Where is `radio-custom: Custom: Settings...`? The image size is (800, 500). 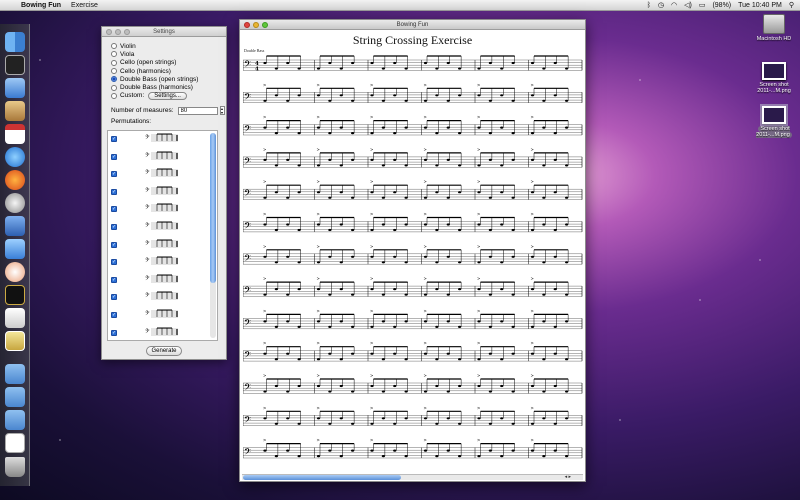 radio-custom: Custom: Settings... is located at coordinates (168, 95).